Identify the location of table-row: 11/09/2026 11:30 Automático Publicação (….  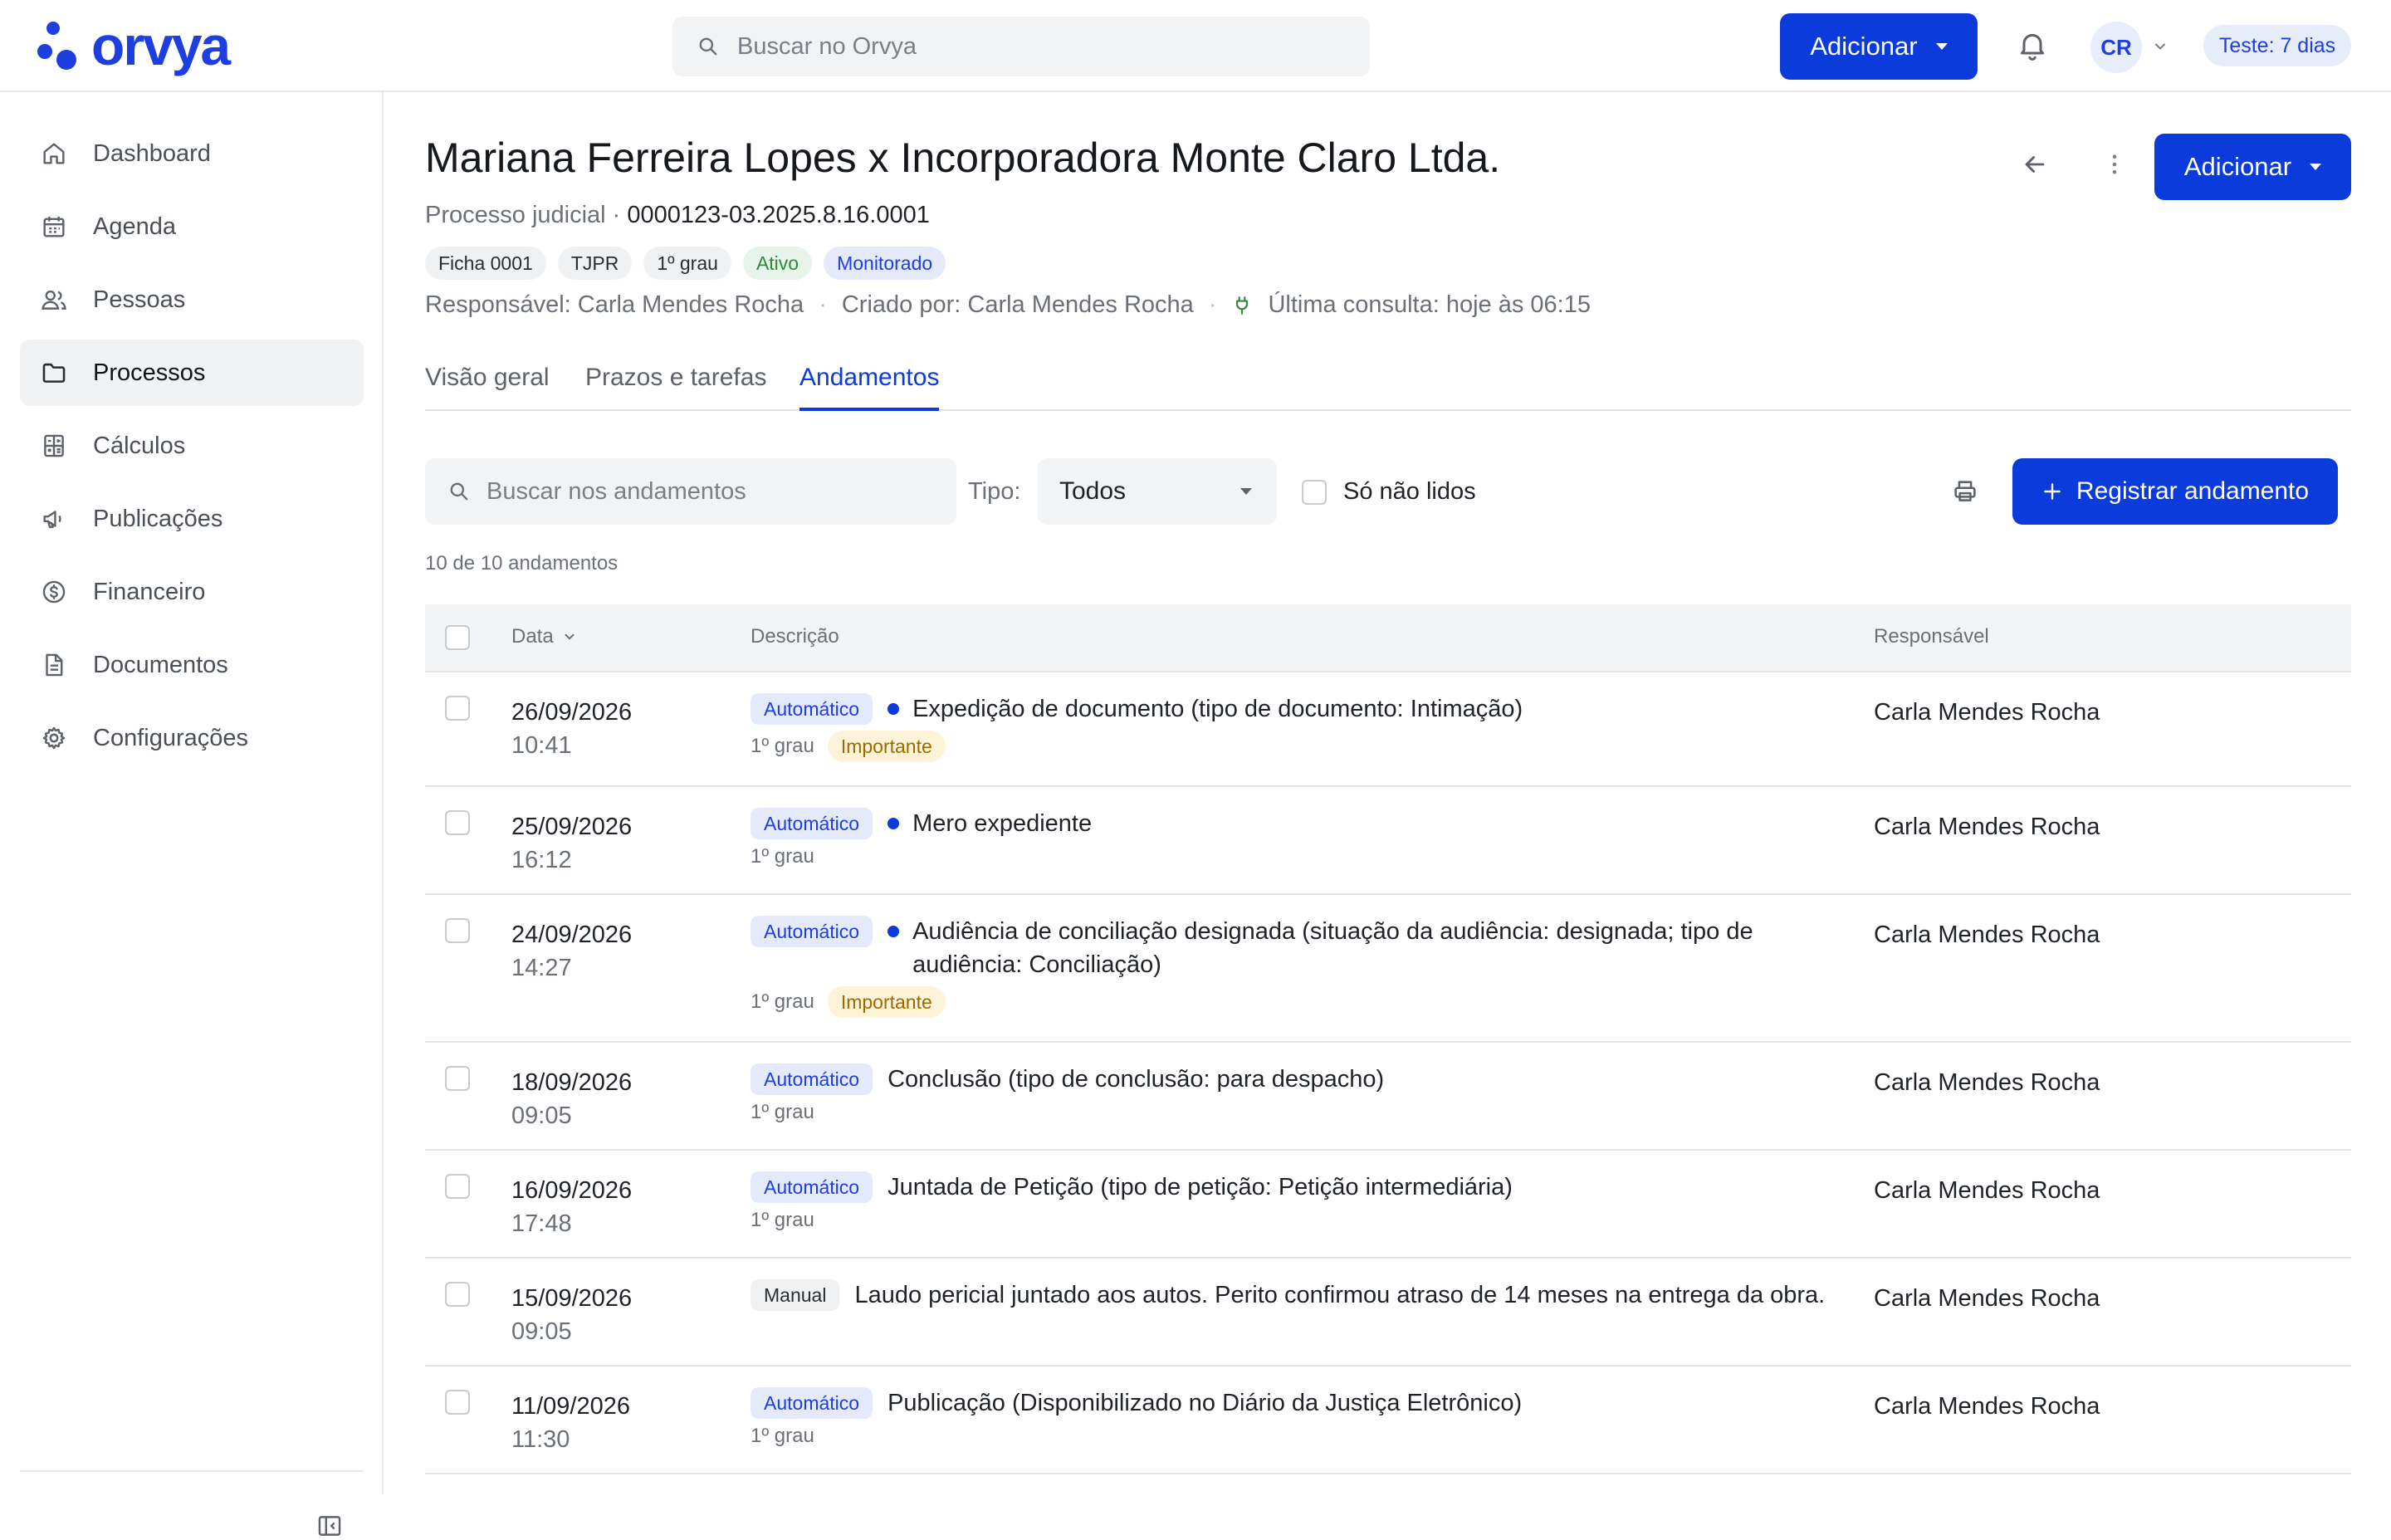
(1388, 1420).